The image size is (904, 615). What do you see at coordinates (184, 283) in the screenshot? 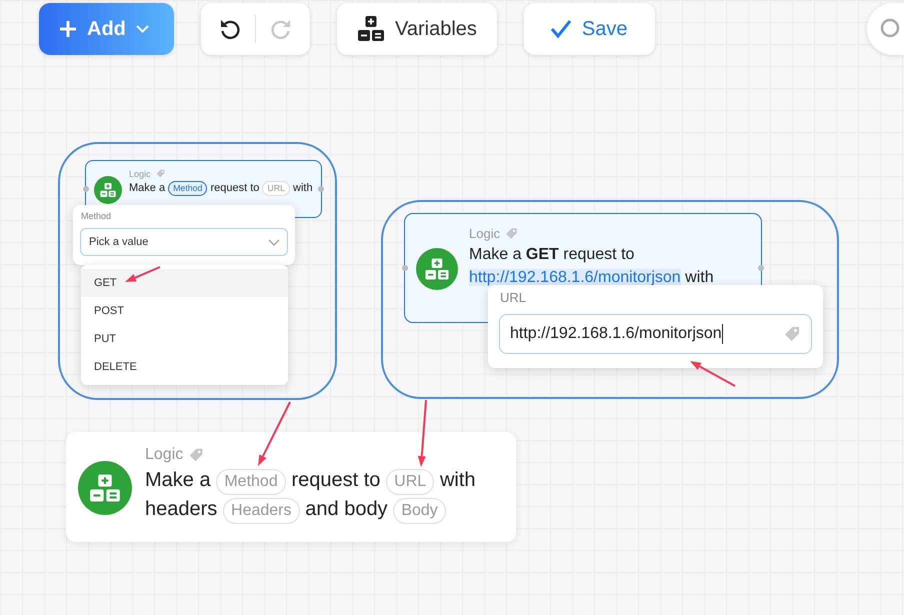
I see `dropdown-option: GET` at bounding box center [184, 283].